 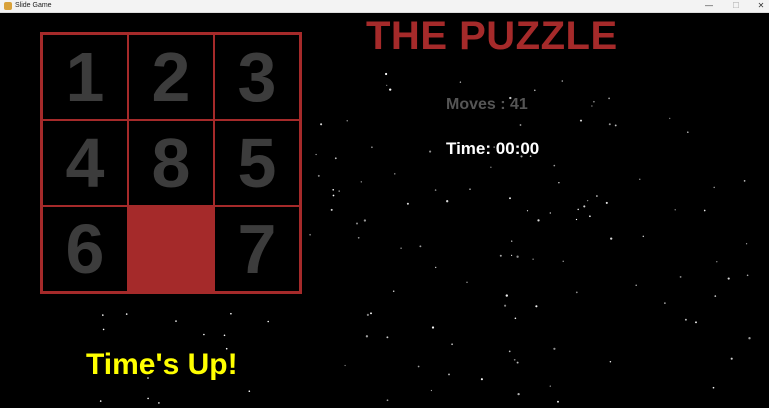 What do you see at coordinates (257, 77) in the screenshot?
I see `tile: 3` at bounding box center [257, 77].